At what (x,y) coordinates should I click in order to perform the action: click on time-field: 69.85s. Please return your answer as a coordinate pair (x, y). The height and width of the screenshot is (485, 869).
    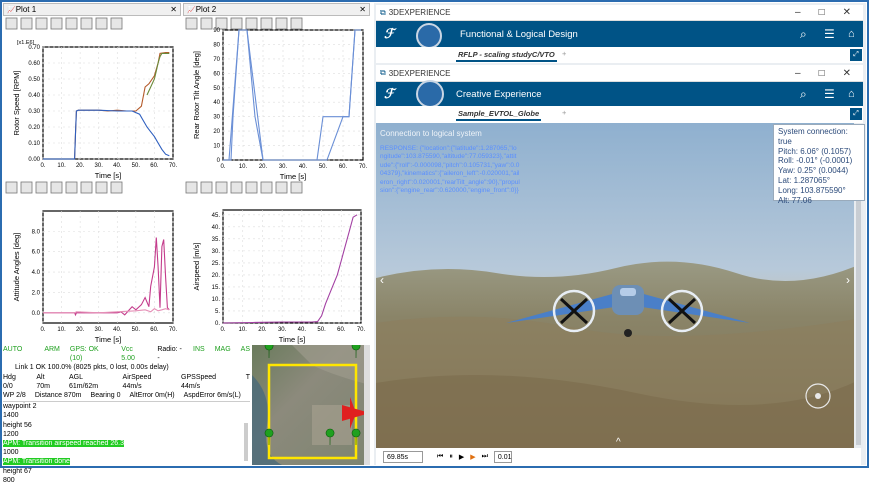
    Looking at the image, I should click on (403, 457).